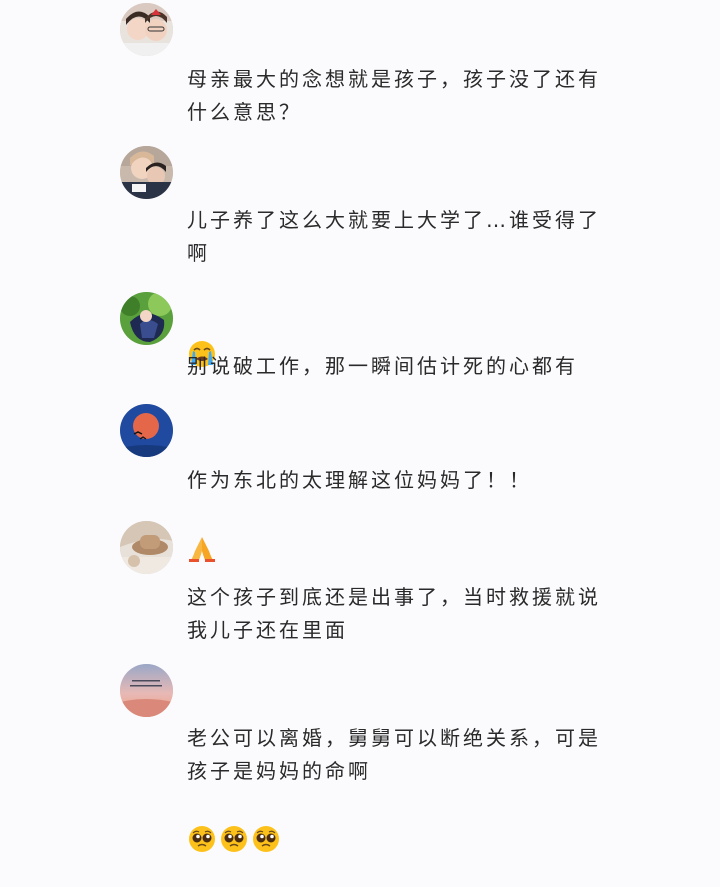 This screenshot has width=720, height=887. What do you see at coordinates (394, 754) in the screenshot?
I see `comment-text: 老公可以离婚，舅舅可以断绝关系，可是 孩子是妈妈的命啊` at bounding box center [394, 754].